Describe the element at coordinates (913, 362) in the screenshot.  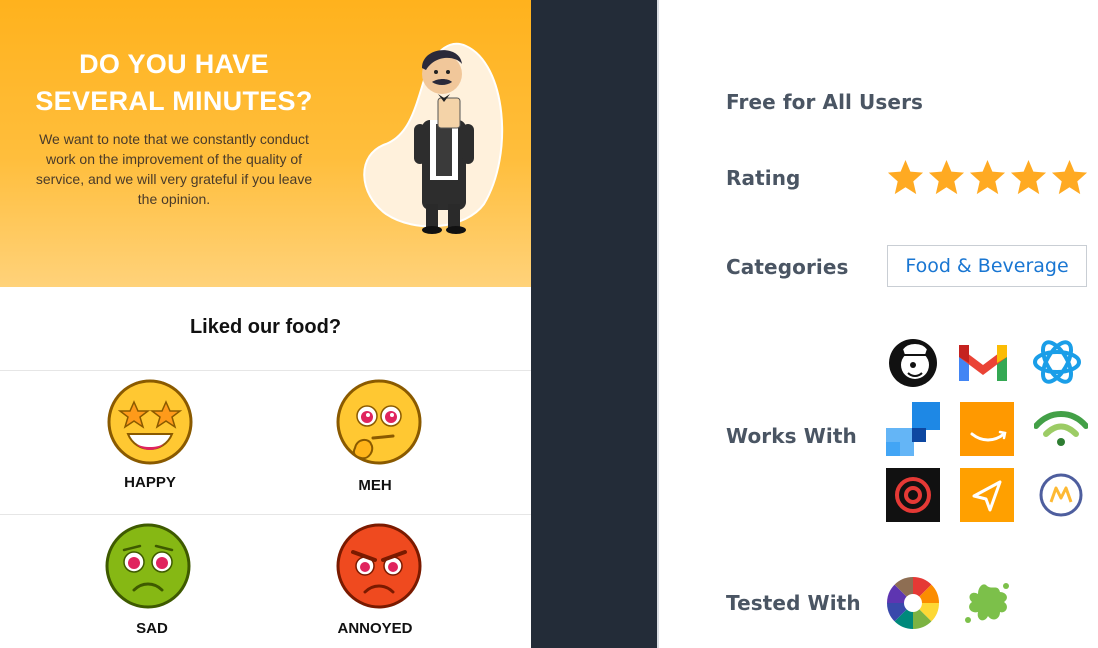
I see `mailchimp-icon` at that location.